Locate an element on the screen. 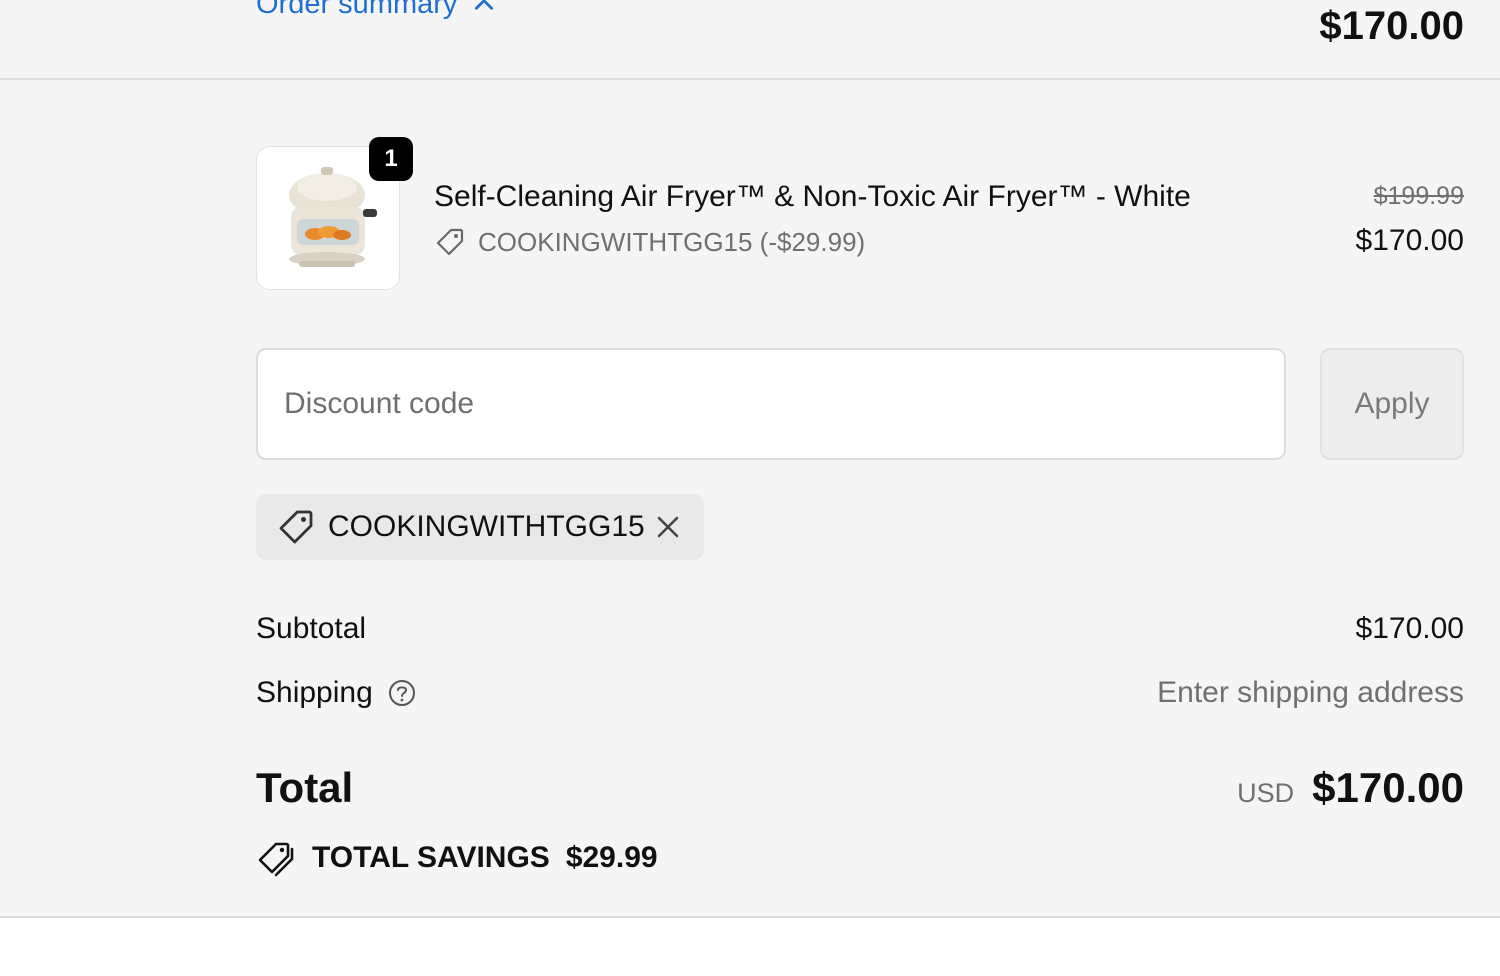  order-summary-toggle: Order summary is located at coordinates (376, 10).